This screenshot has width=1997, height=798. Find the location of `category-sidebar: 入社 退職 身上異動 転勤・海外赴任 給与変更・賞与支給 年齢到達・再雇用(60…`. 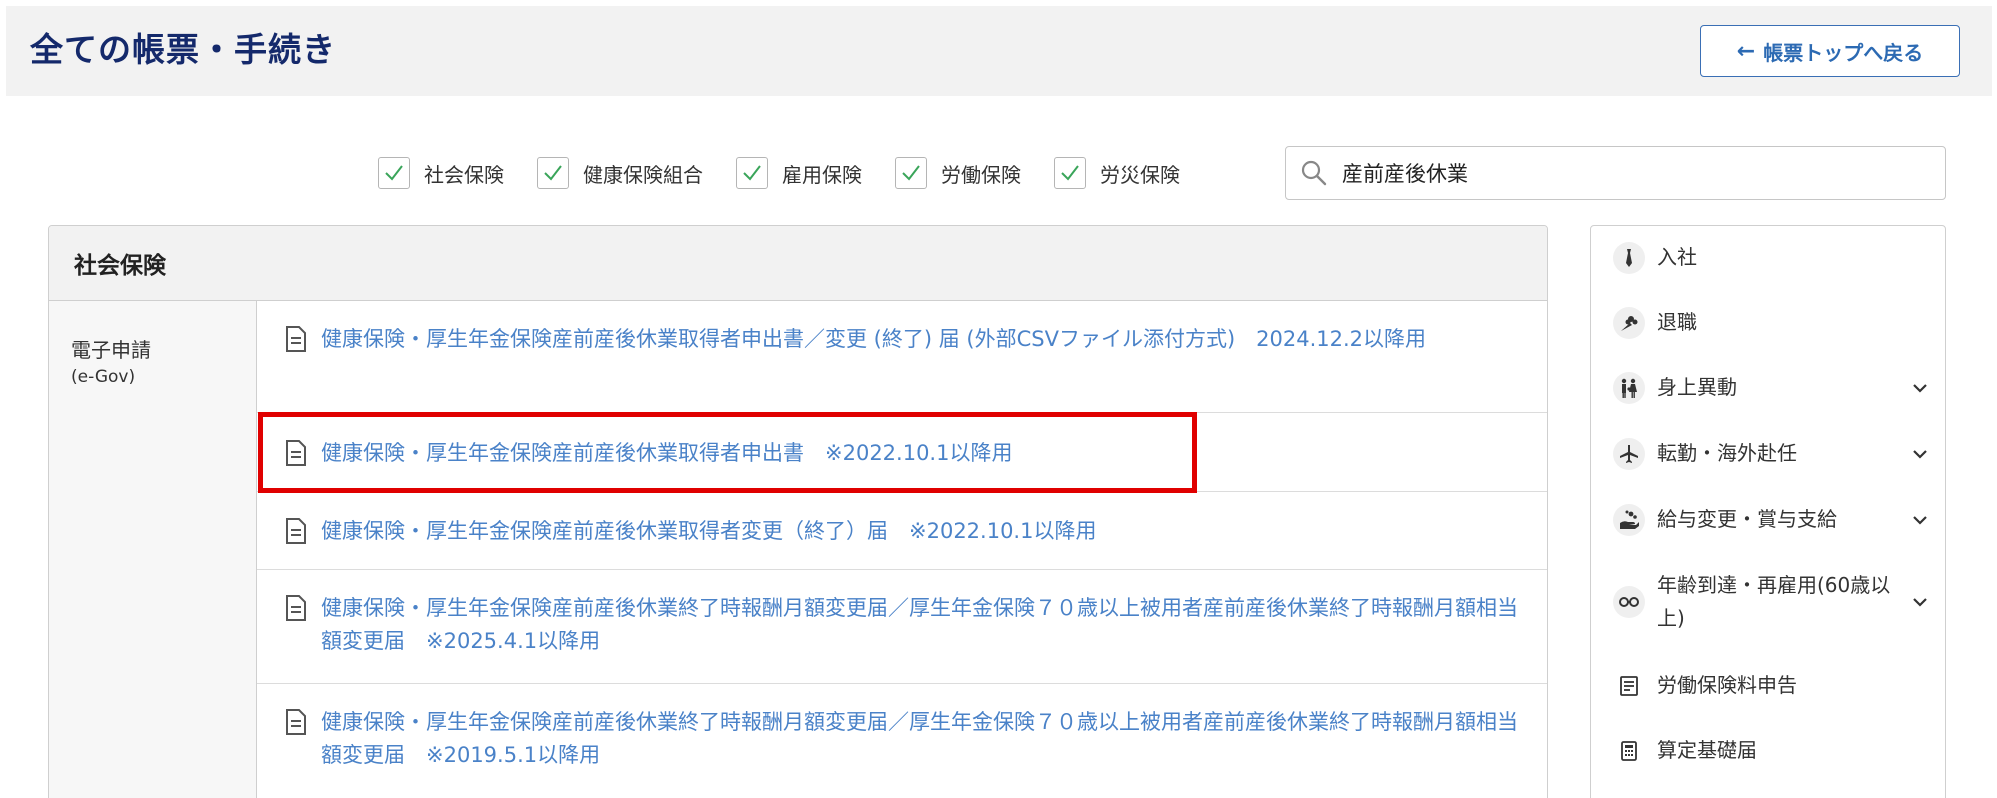

category-sidebar: 入社 退職 身上異動 転勤・海外赴任 給与変更・賞与支給 年齢到達・再雇用(60… is located at coordinates (1768, 511).